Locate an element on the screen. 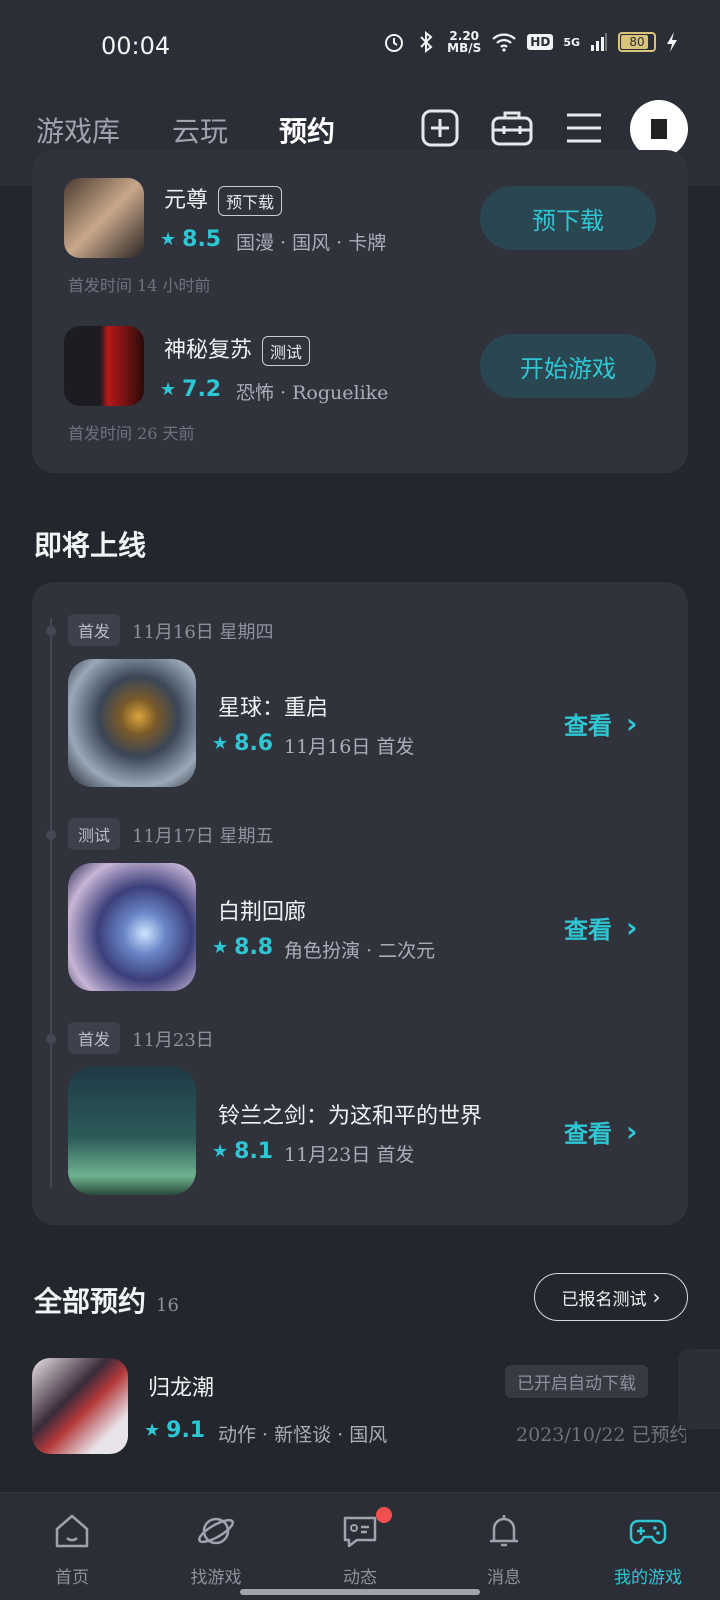  notification-dot is located at coordinates (384, 1515).